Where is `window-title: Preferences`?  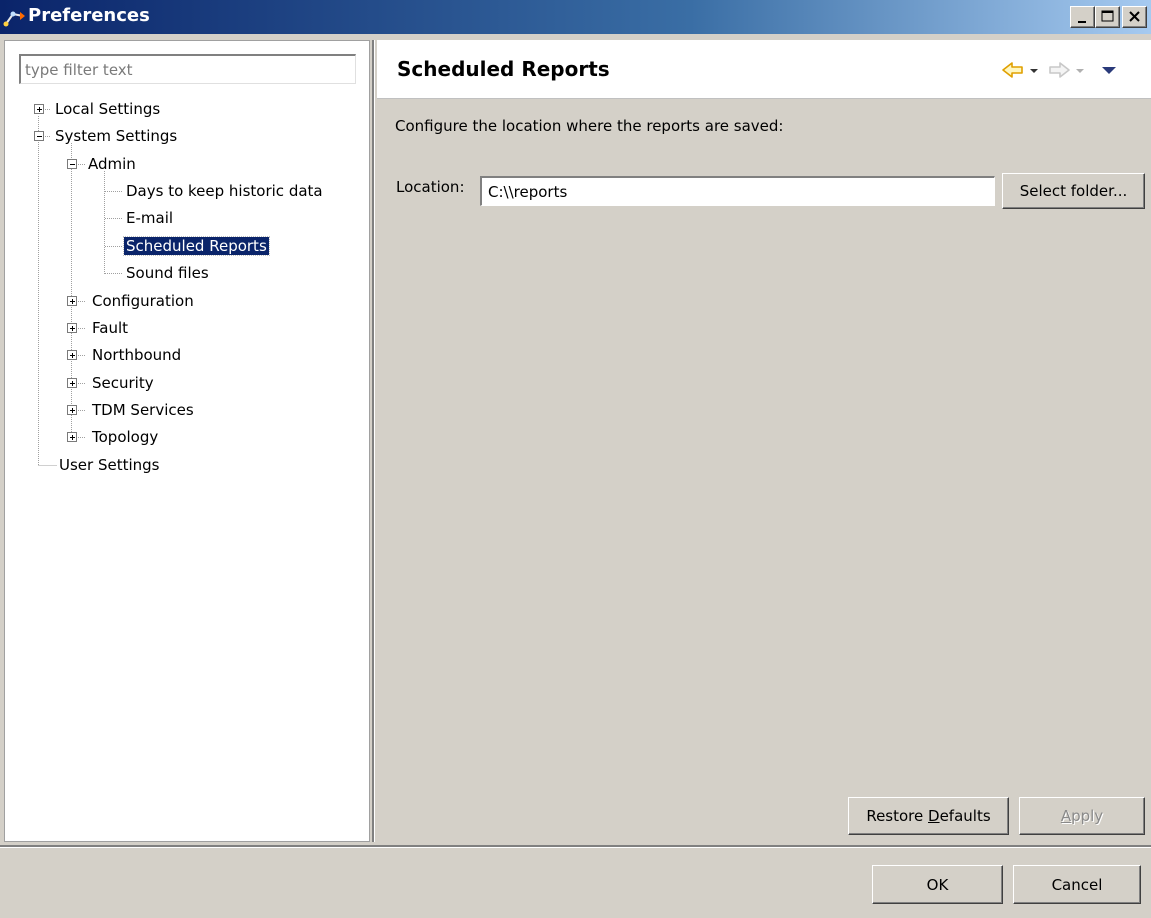 window-title: Preferences is located at coordinates (89, 15).